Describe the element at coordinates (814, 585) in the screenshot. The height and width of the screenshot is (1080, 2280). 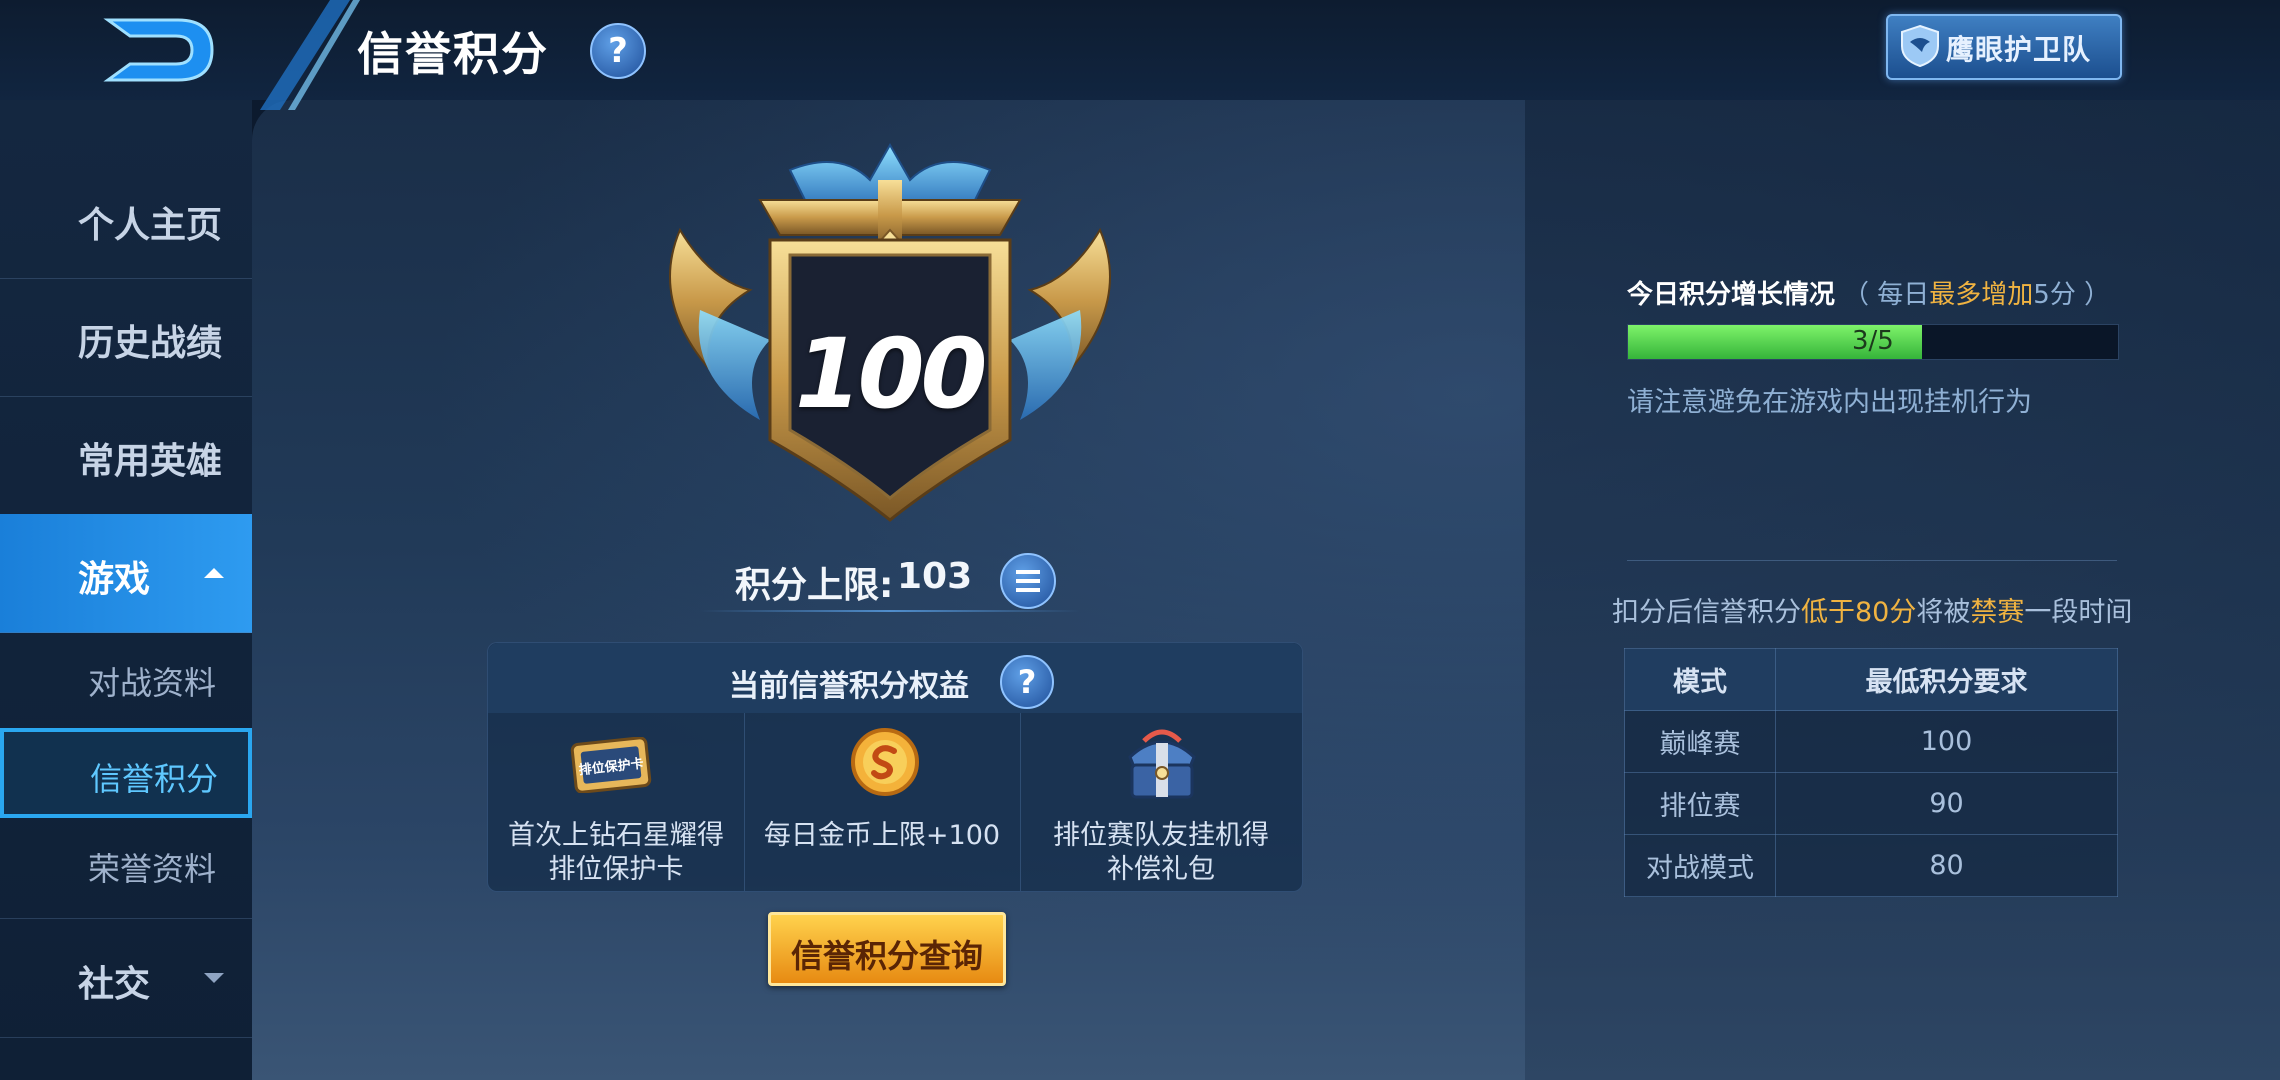
I see `score-limit-label: 积分上限:` at that location.